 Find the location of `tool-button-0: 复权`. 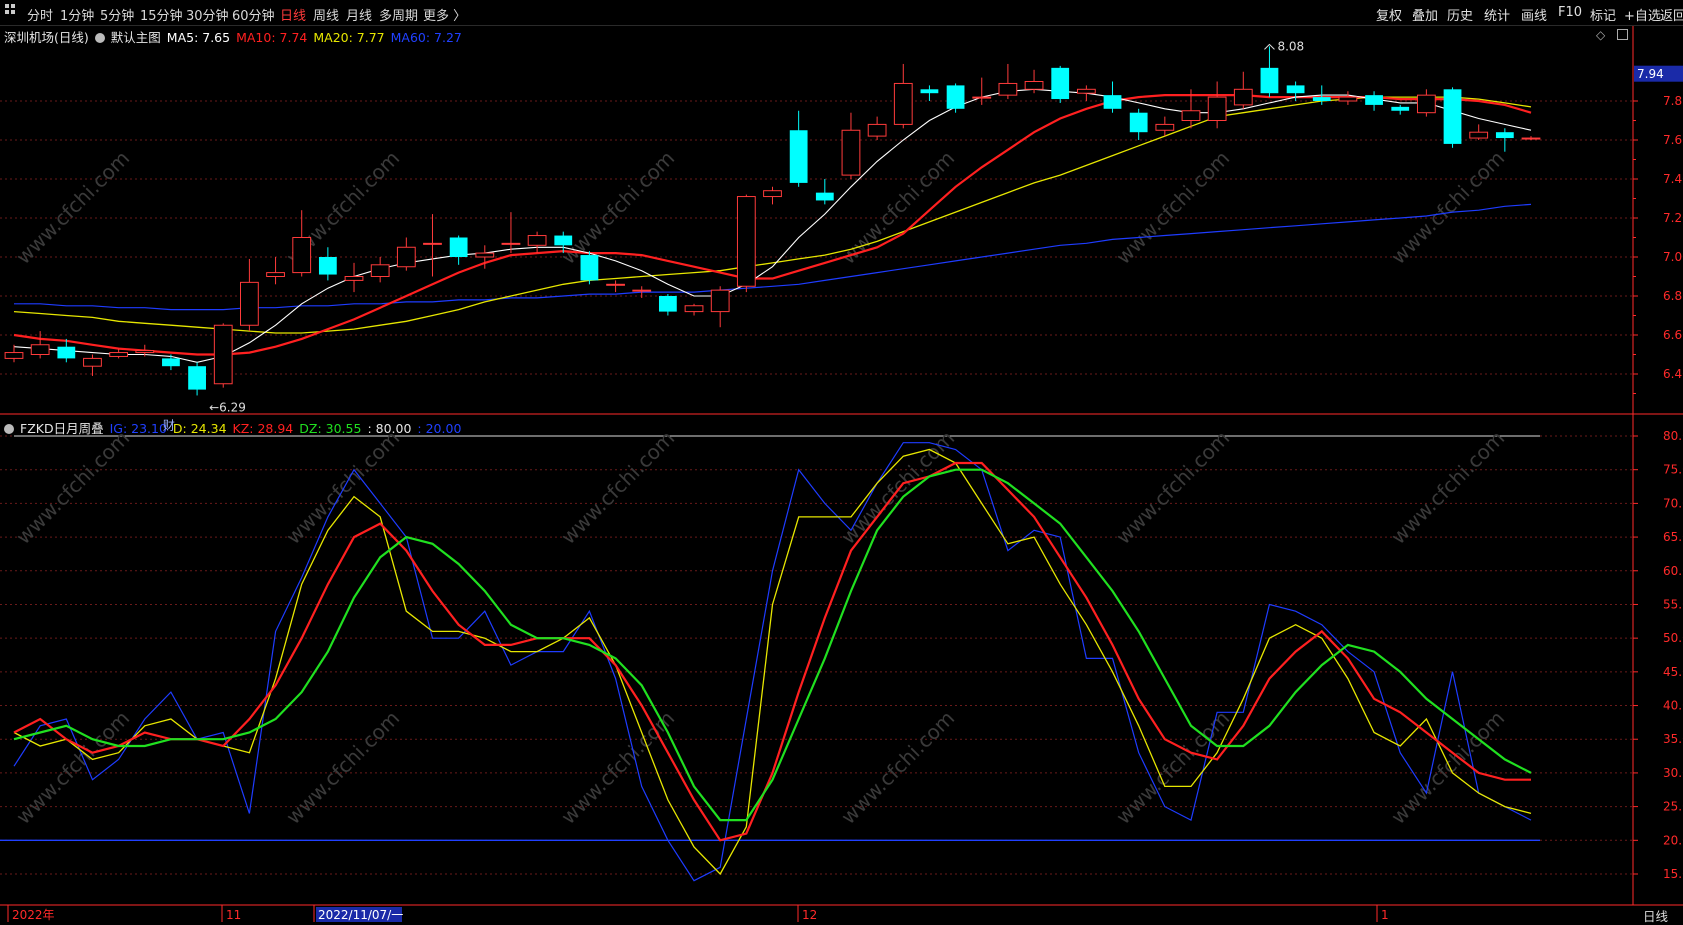

tool-button-0: 复权 is located at coordinates (1389, 14).